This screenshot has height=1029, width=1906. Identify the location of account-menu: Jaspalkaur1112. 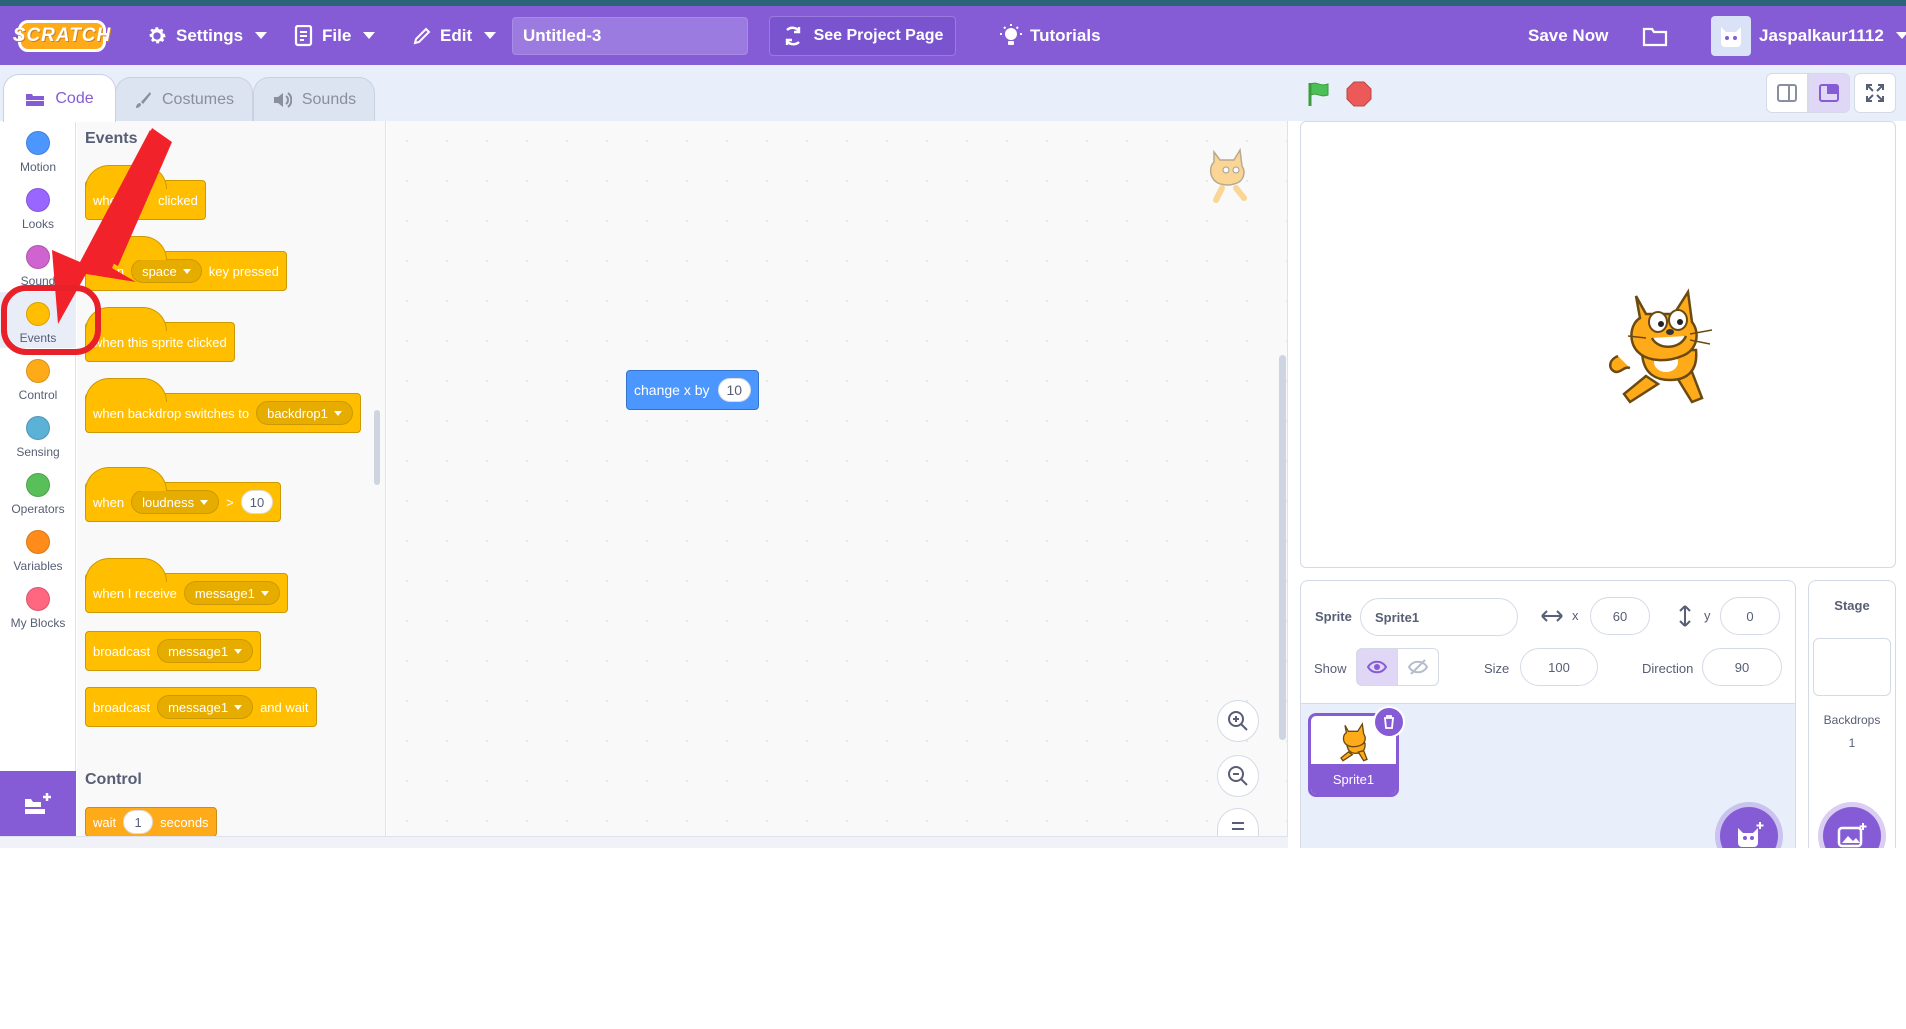
(1808, 35).